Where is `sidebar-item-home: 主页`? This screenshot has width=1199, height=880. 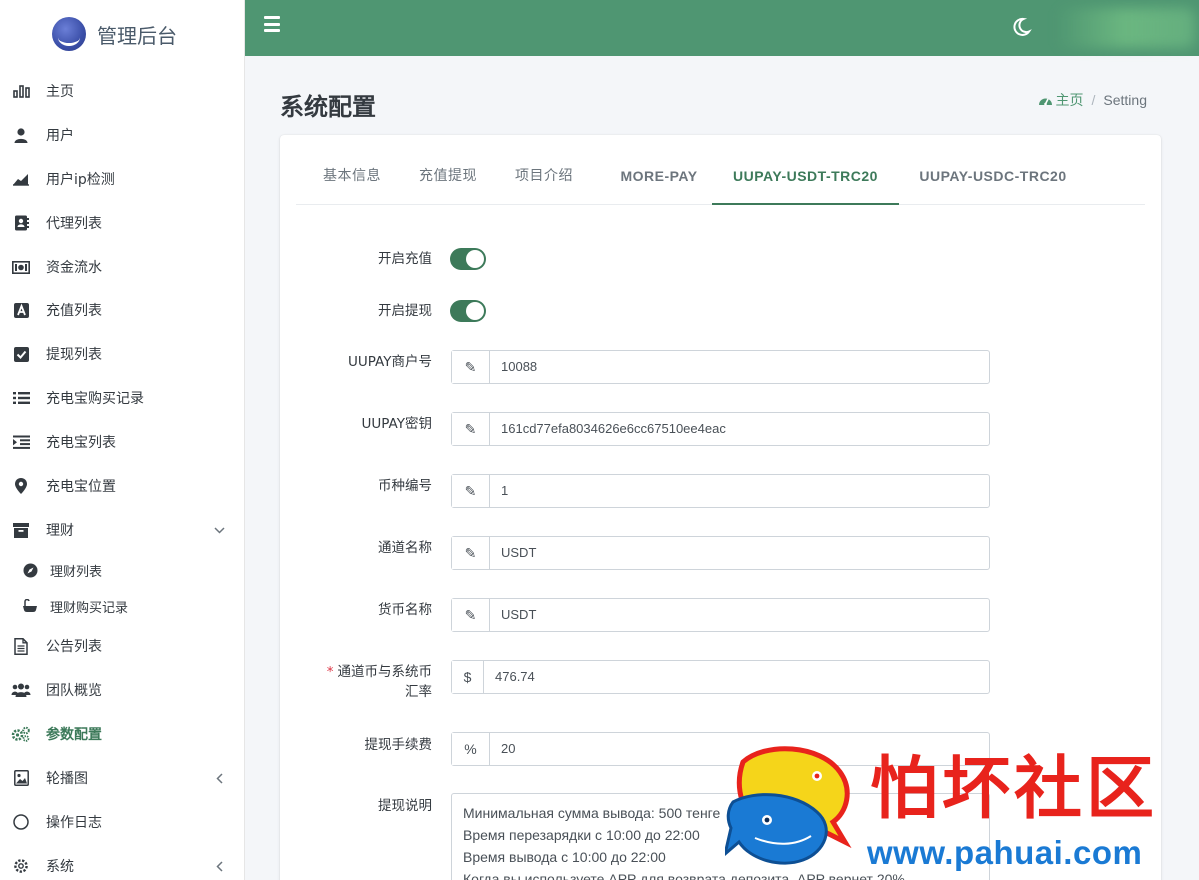
sidebar-item-home: 主页 is located at coordinates (122, 91).